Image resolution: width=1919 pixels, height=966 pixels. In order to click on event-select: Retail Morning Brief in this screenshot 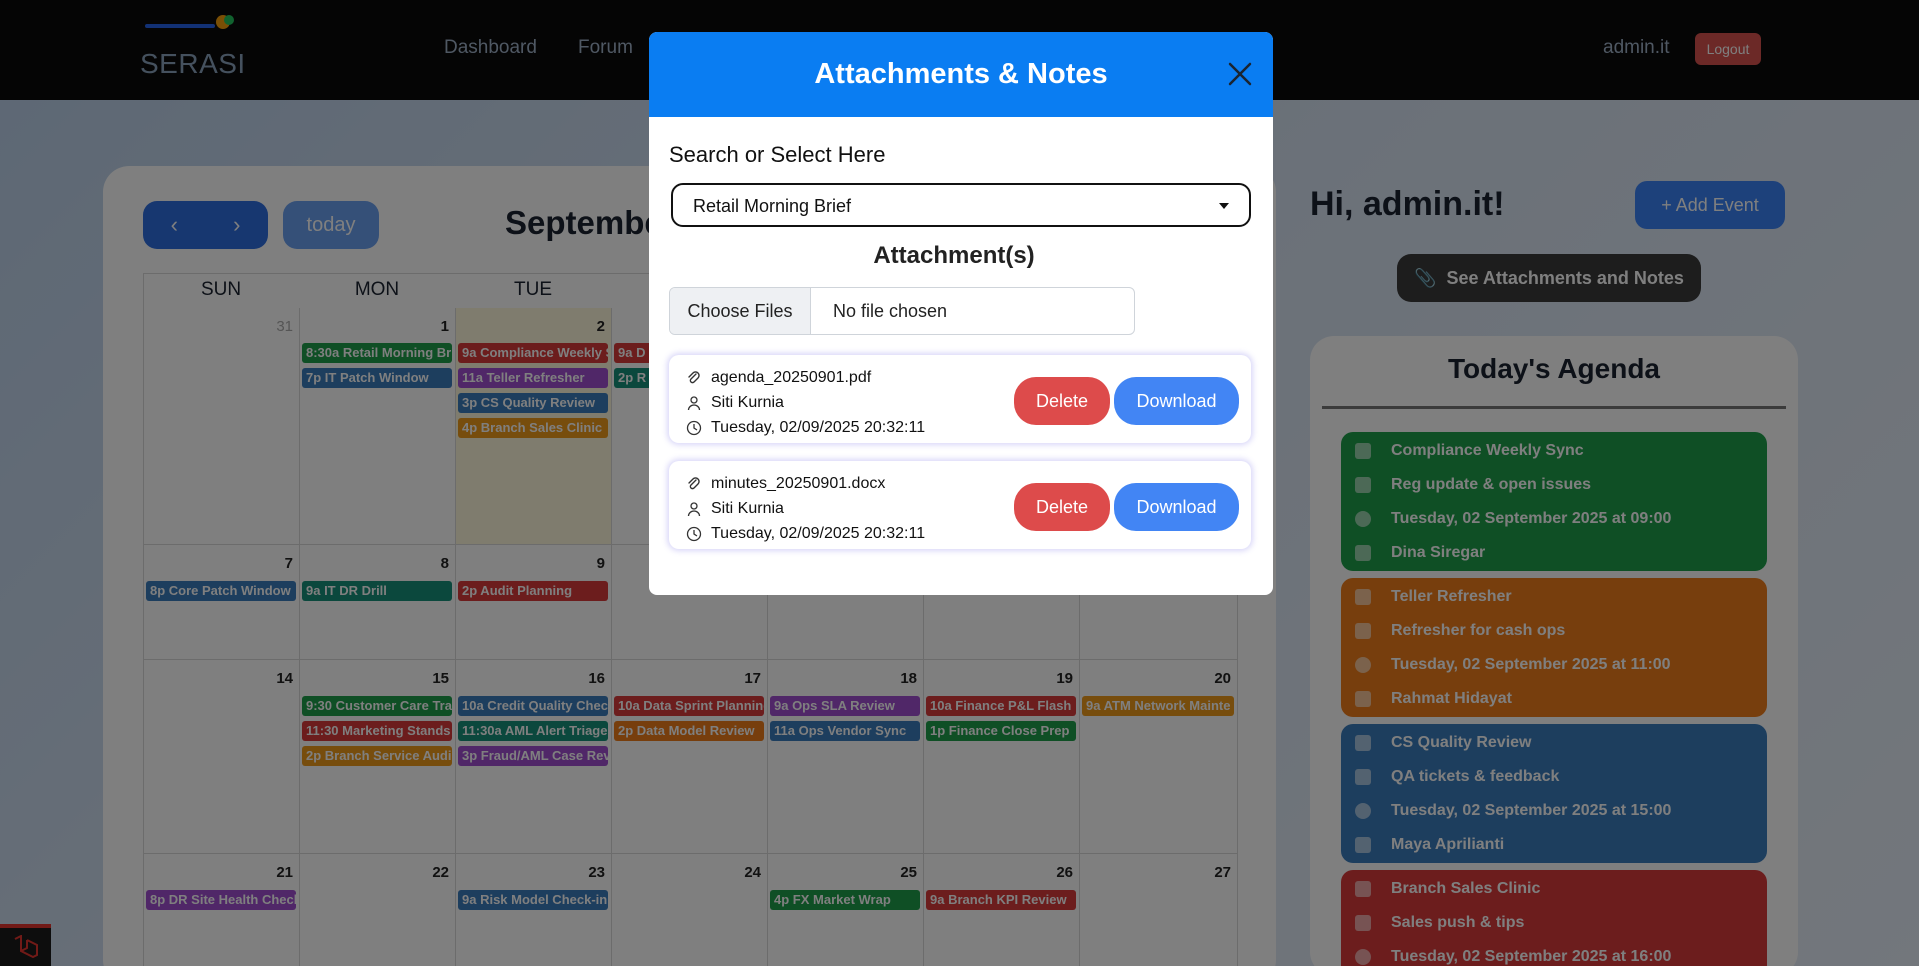, I will do `click(961, 205)`.